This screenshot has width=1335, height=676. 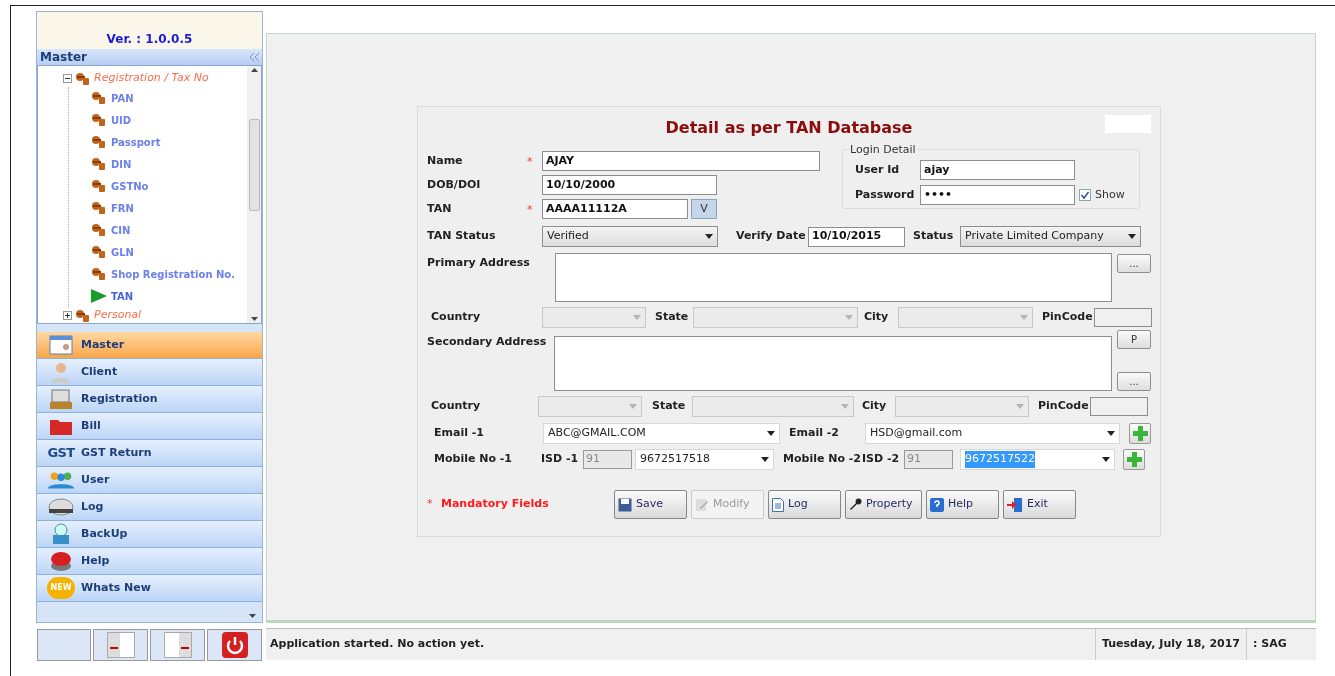 I want to click on input-field: ajay, so click(x=997, y=170).